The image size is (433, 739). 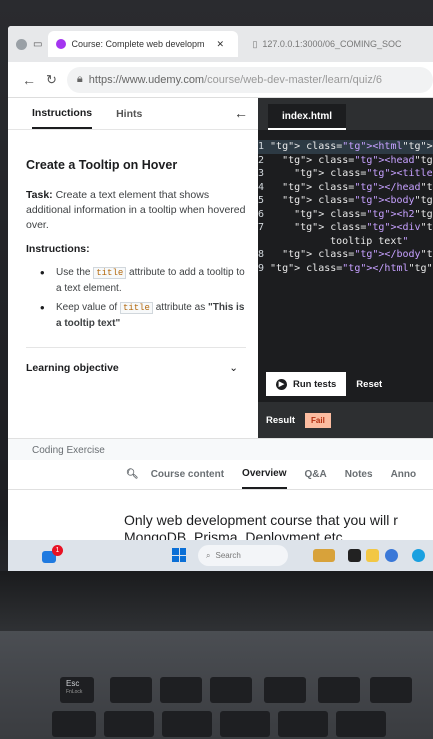 I want to click on tab-hints: Hints, so click(x=129, y=114).